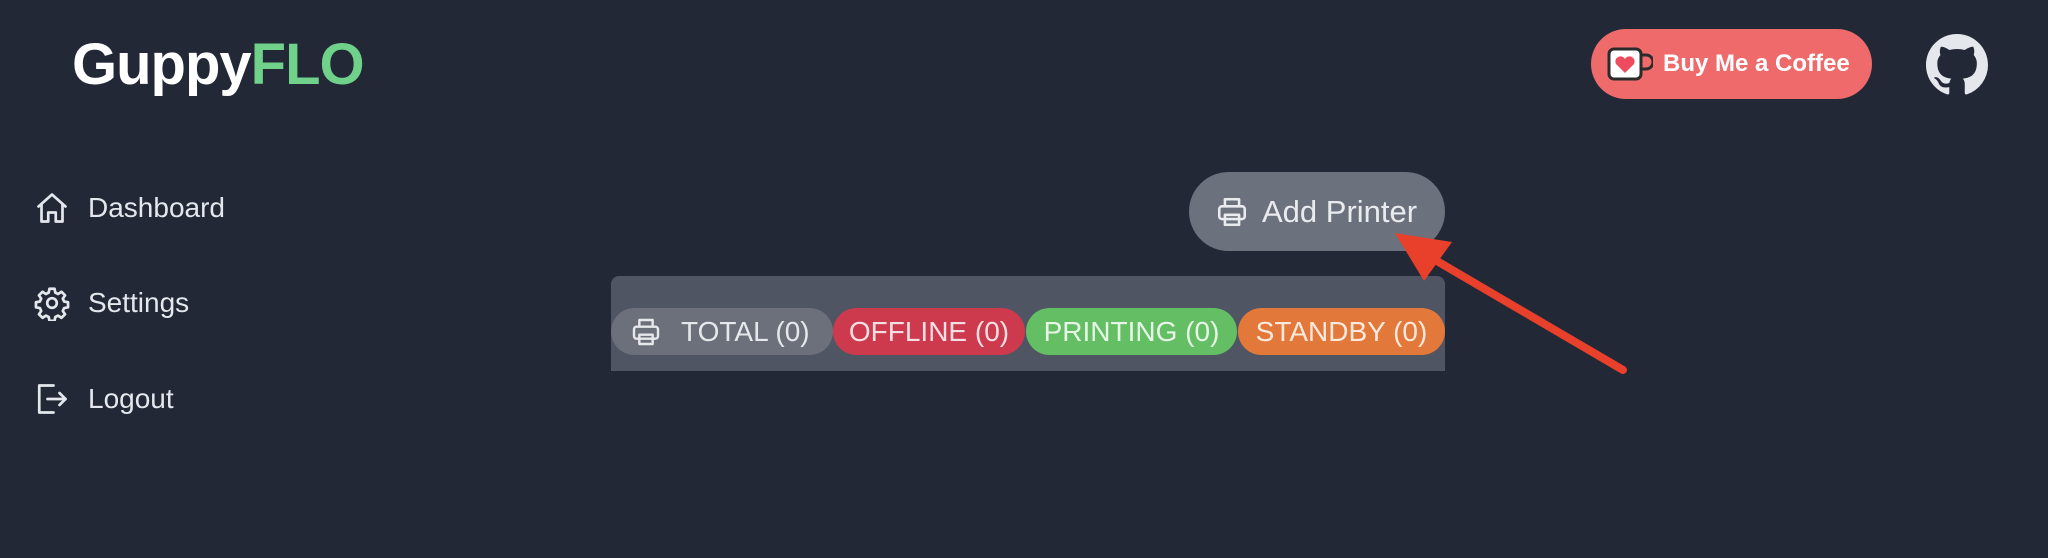 The height and width of the screenshot is (558, 2048). What do you see at coordinates (745, 331) in the screenshot?
I see `status-label: TOTAL (0)` at bounding box center [745, 331].